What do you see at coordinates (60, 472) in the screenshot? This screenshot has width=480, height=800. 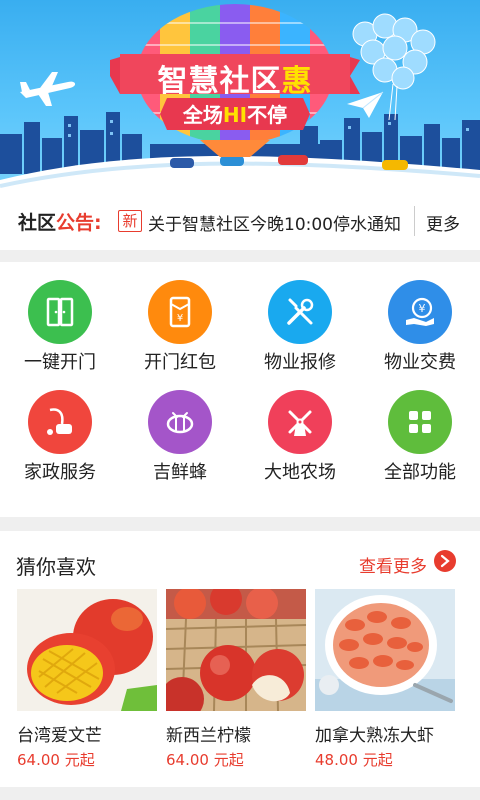 I see `service-label: 家政服务` at bounding box center [60, 472].